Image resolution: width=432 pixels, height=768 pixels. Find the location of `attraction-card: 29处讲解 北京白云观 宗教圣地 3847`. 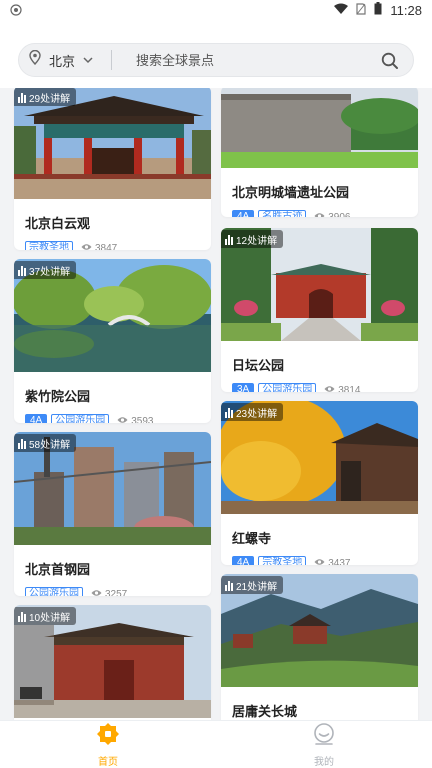

attraction-card: 29处讲解 北京白云观 宗教圣地 3847 is located at coordinates (112, 169).